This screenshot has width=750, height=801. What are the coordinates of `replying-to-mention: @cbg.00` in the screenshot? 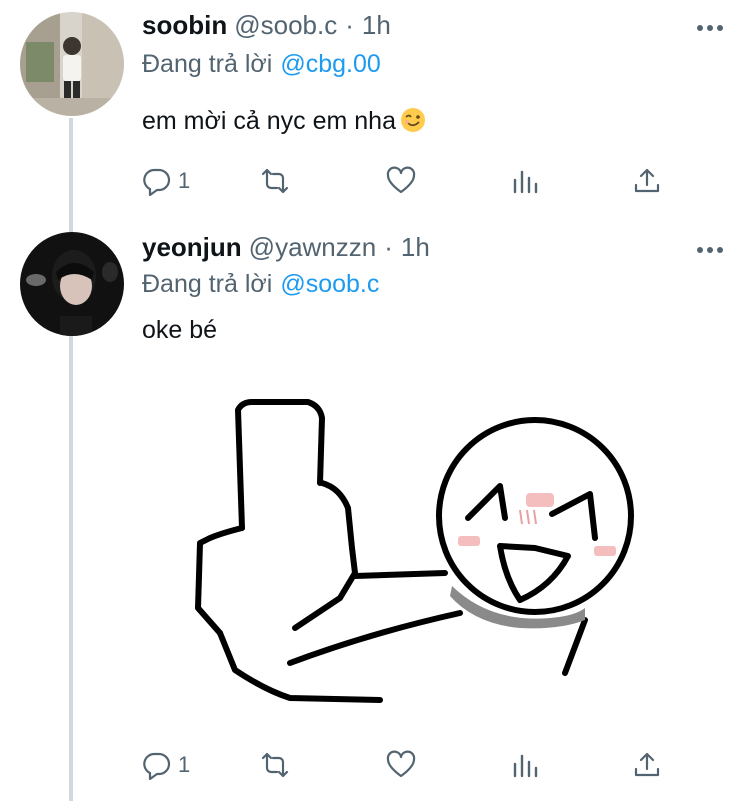 It's located at (330, 64).